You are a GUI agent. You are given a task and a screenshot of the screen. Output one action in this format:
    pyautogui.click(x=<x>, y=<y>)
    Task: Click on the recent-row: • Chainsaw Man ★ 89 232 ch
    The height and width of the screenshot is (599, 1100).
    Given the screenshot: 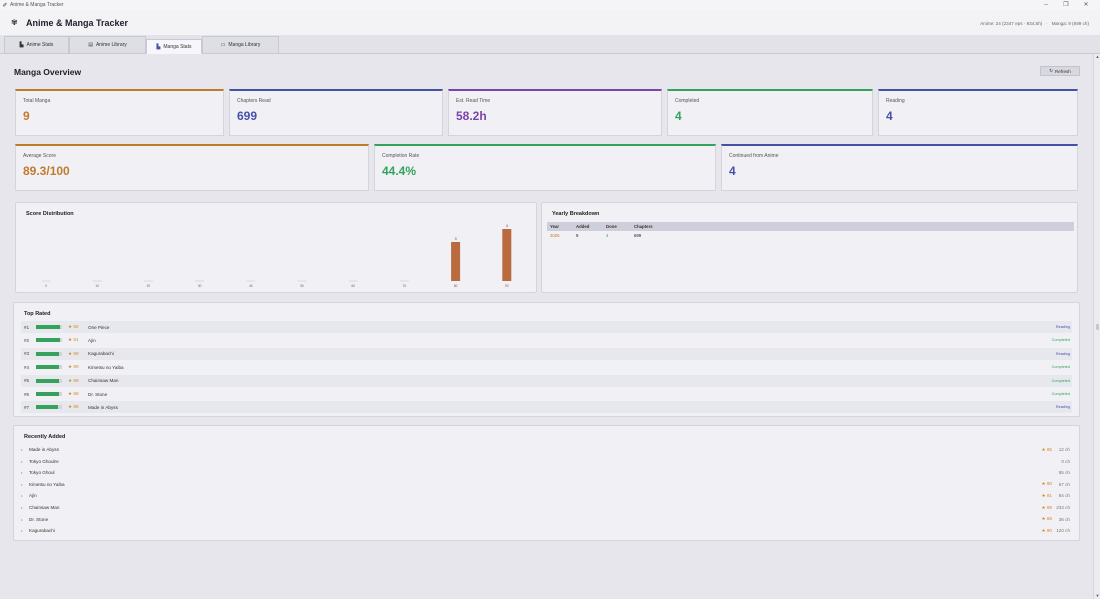 What is the action you would take?
    pyautogui.click(x=545, y=507)
    